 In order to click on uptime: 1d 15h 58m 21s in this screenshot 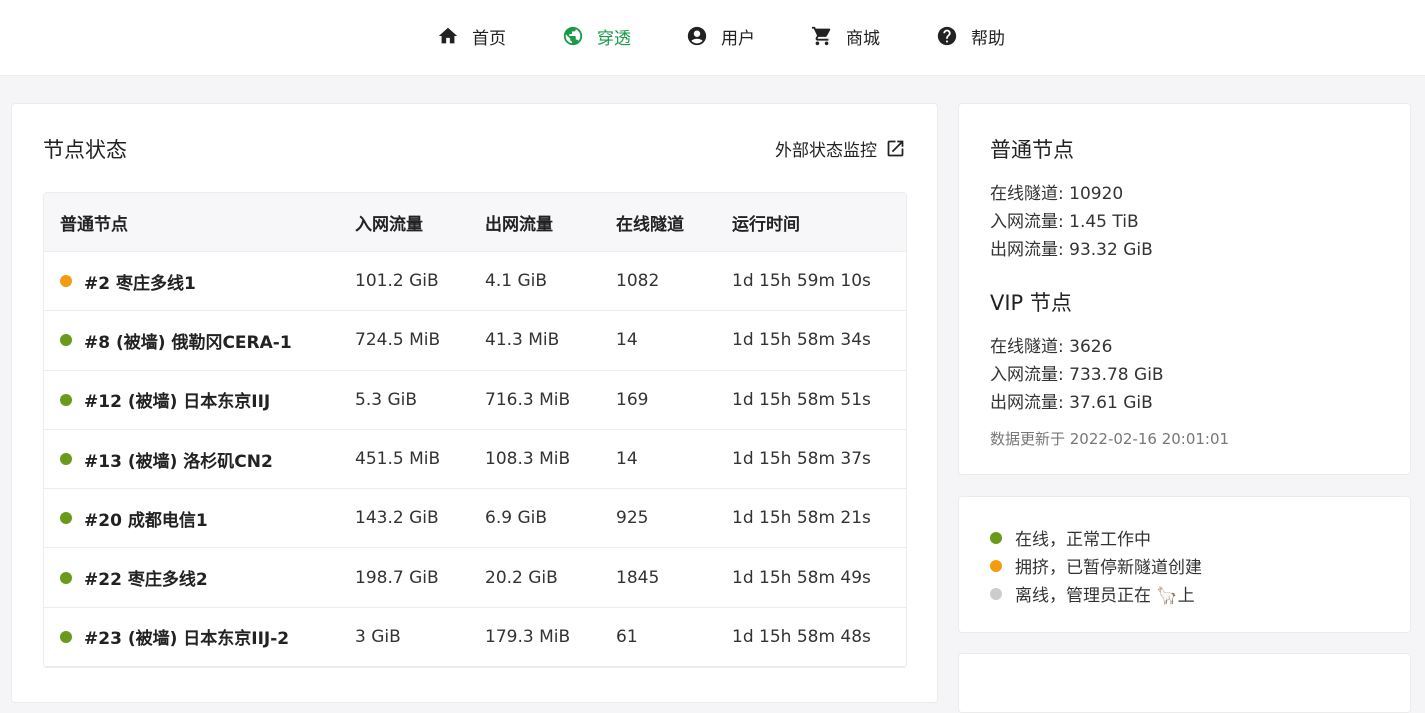, I will do `click(801, 518)`.